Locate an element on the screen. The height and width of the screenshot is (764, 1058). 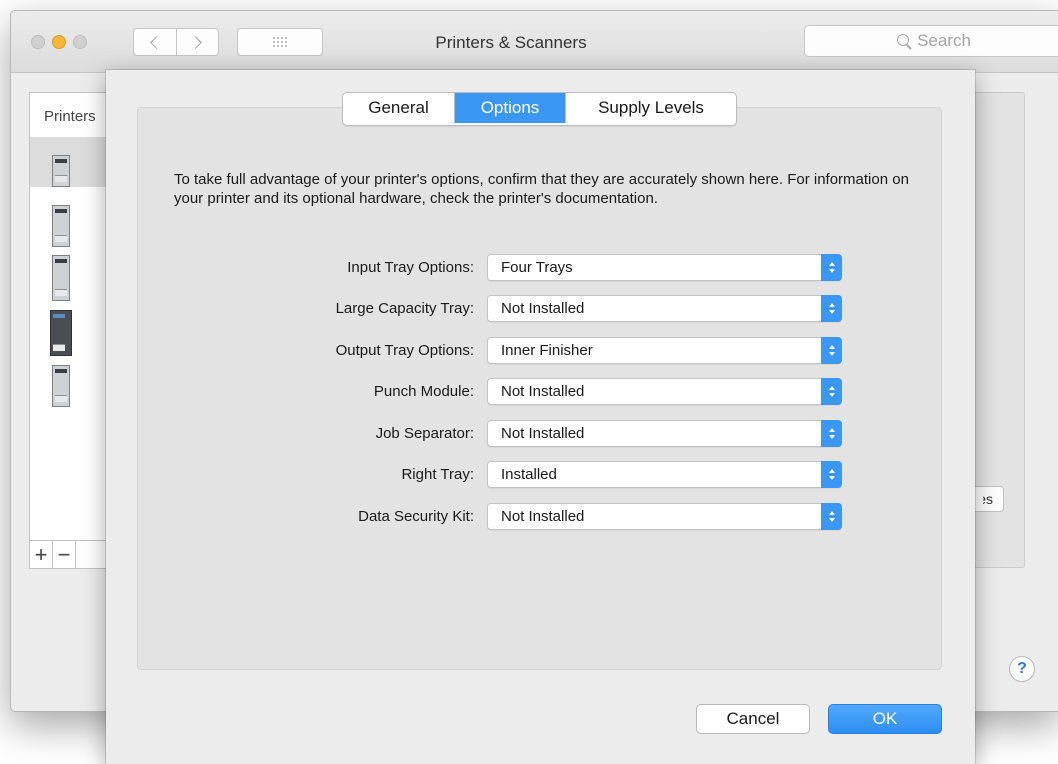
data-security-kit-select: Not Installed is located at coordinates (664, 516).